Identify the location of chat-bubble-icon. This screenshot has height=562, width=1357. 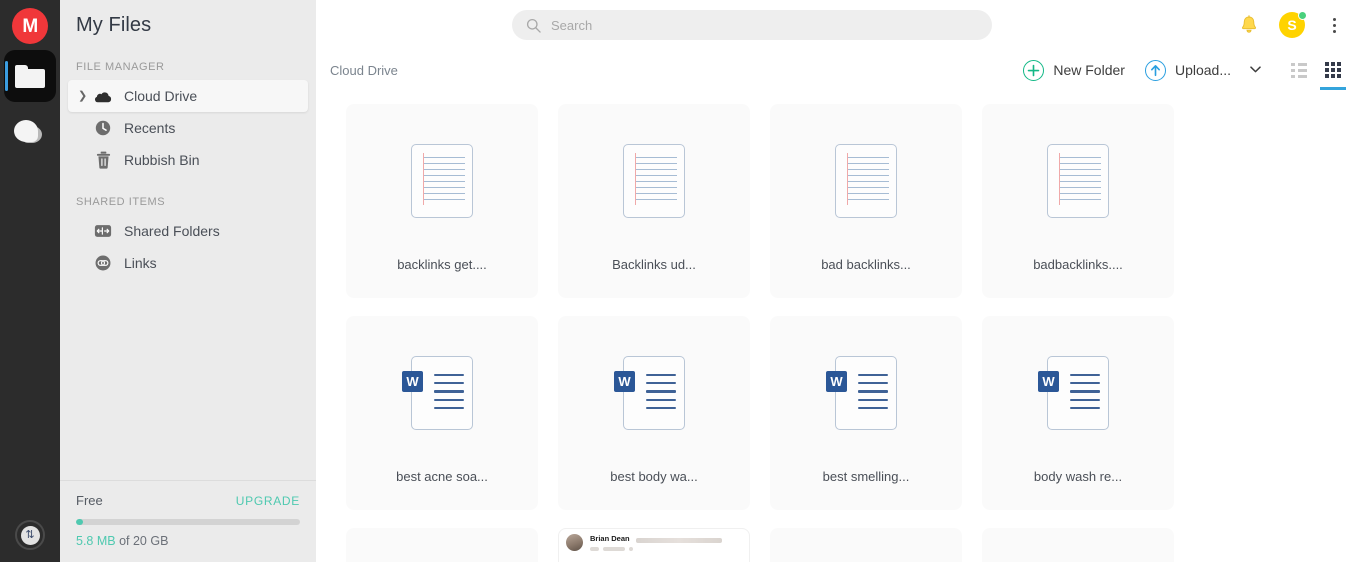
(30, 134).